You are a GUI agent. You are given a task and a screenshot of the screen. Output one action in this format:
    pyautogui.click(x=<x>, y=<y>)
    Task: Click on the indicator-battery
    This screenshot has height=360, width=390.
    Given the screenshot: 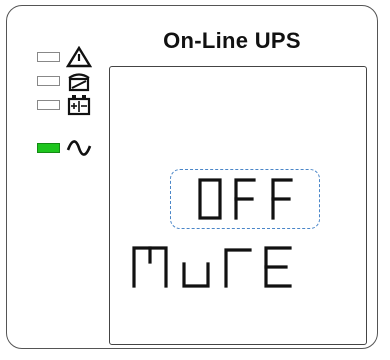 What is the action you would take?
    pyautogui.click(x=64, y=105)
    